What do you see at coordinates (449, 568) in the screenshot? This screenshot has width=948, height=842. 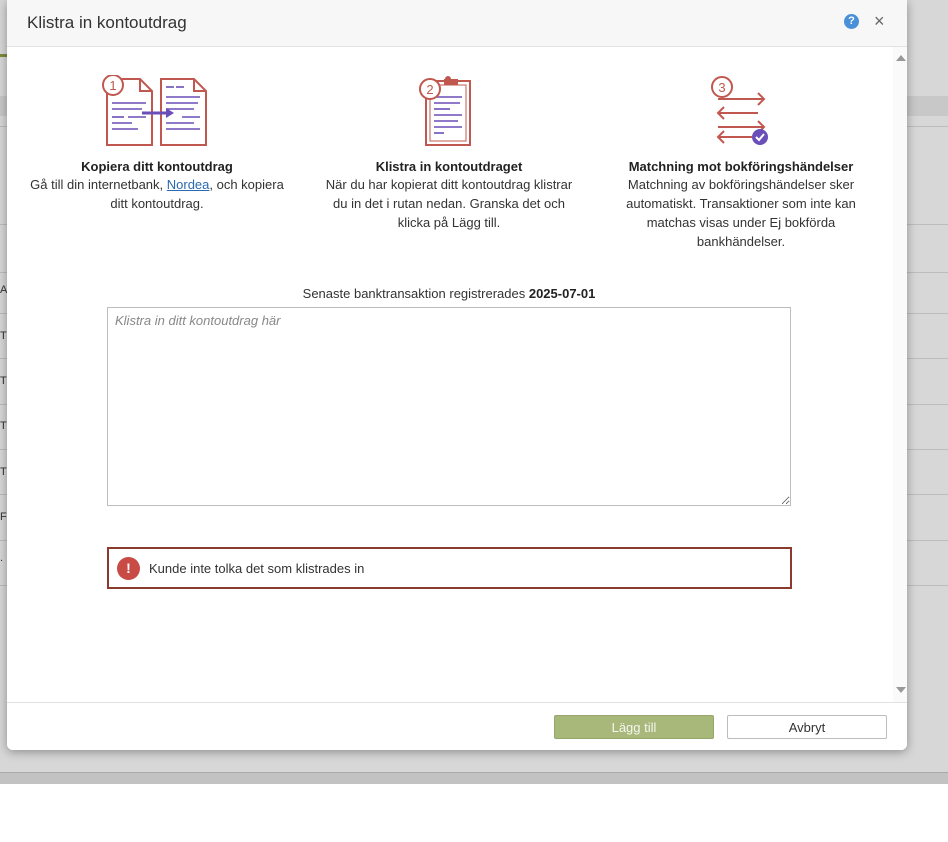 I see `error-message-box: ! Kunde inte tolka det som klistrades in` at bounding box center [449, 568].